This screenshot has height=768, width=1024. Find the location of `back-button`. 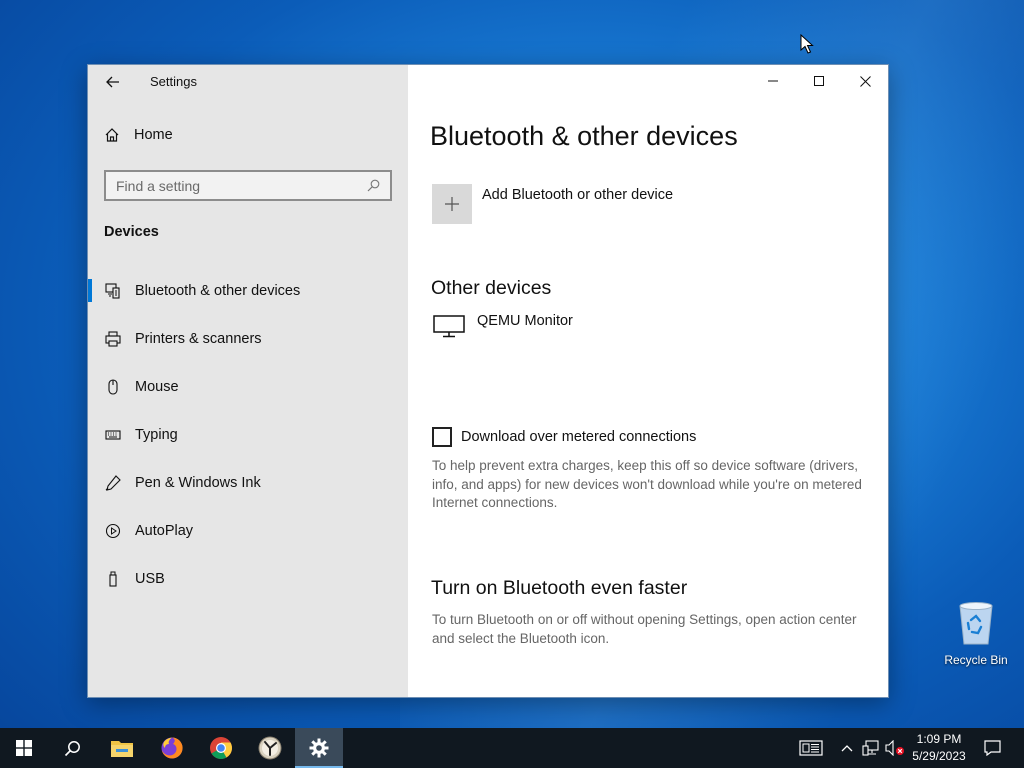

back-button is located at coordinates (113, 82).